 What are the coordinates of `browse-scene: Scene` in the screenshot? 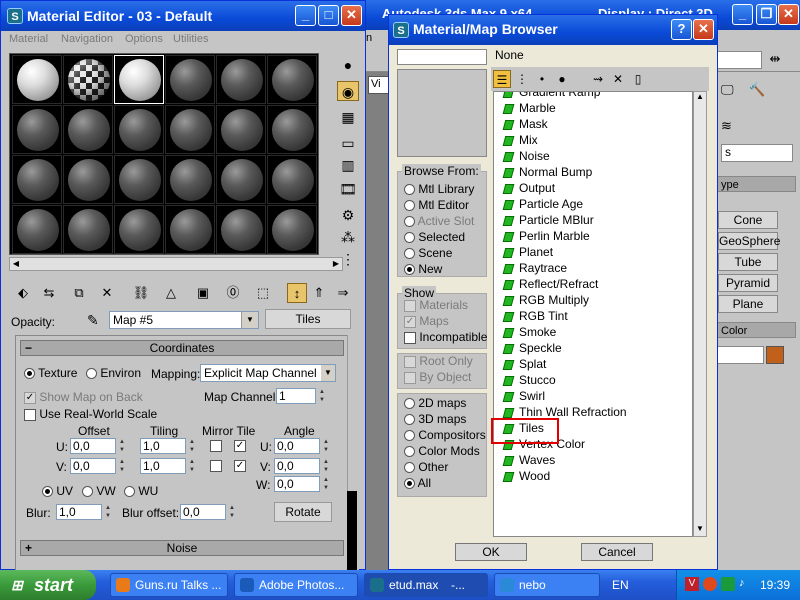 It's located at (428, 253).